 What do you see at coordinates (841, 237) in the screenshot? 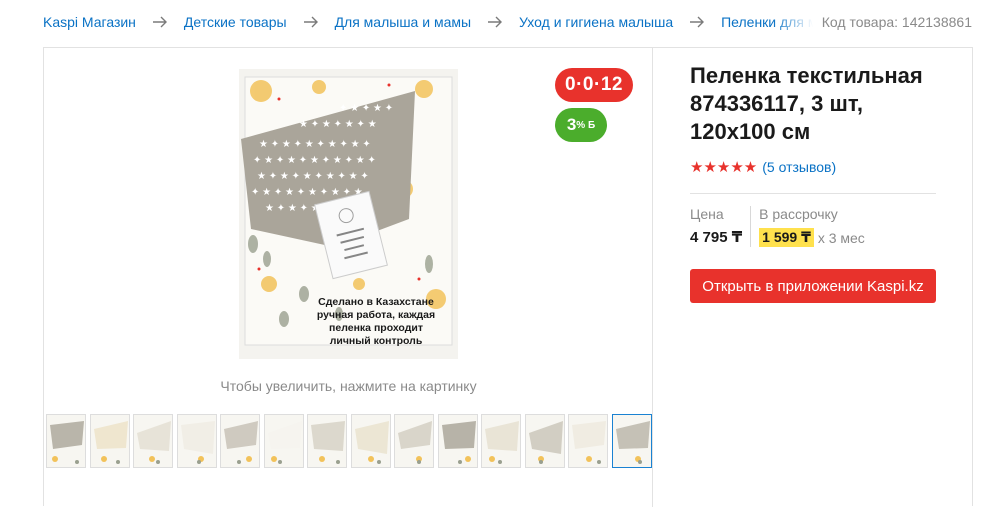
I see `installment-term: x 3 мес` at bounding box center [841, 237].